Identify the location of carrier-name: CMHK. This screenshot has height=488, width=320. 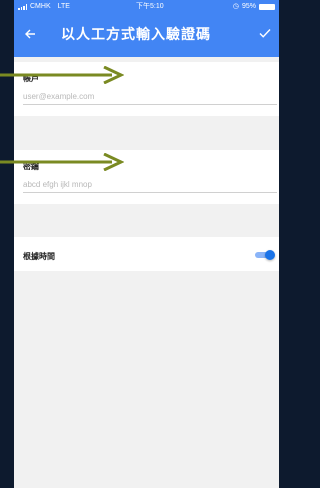
(40, 6).